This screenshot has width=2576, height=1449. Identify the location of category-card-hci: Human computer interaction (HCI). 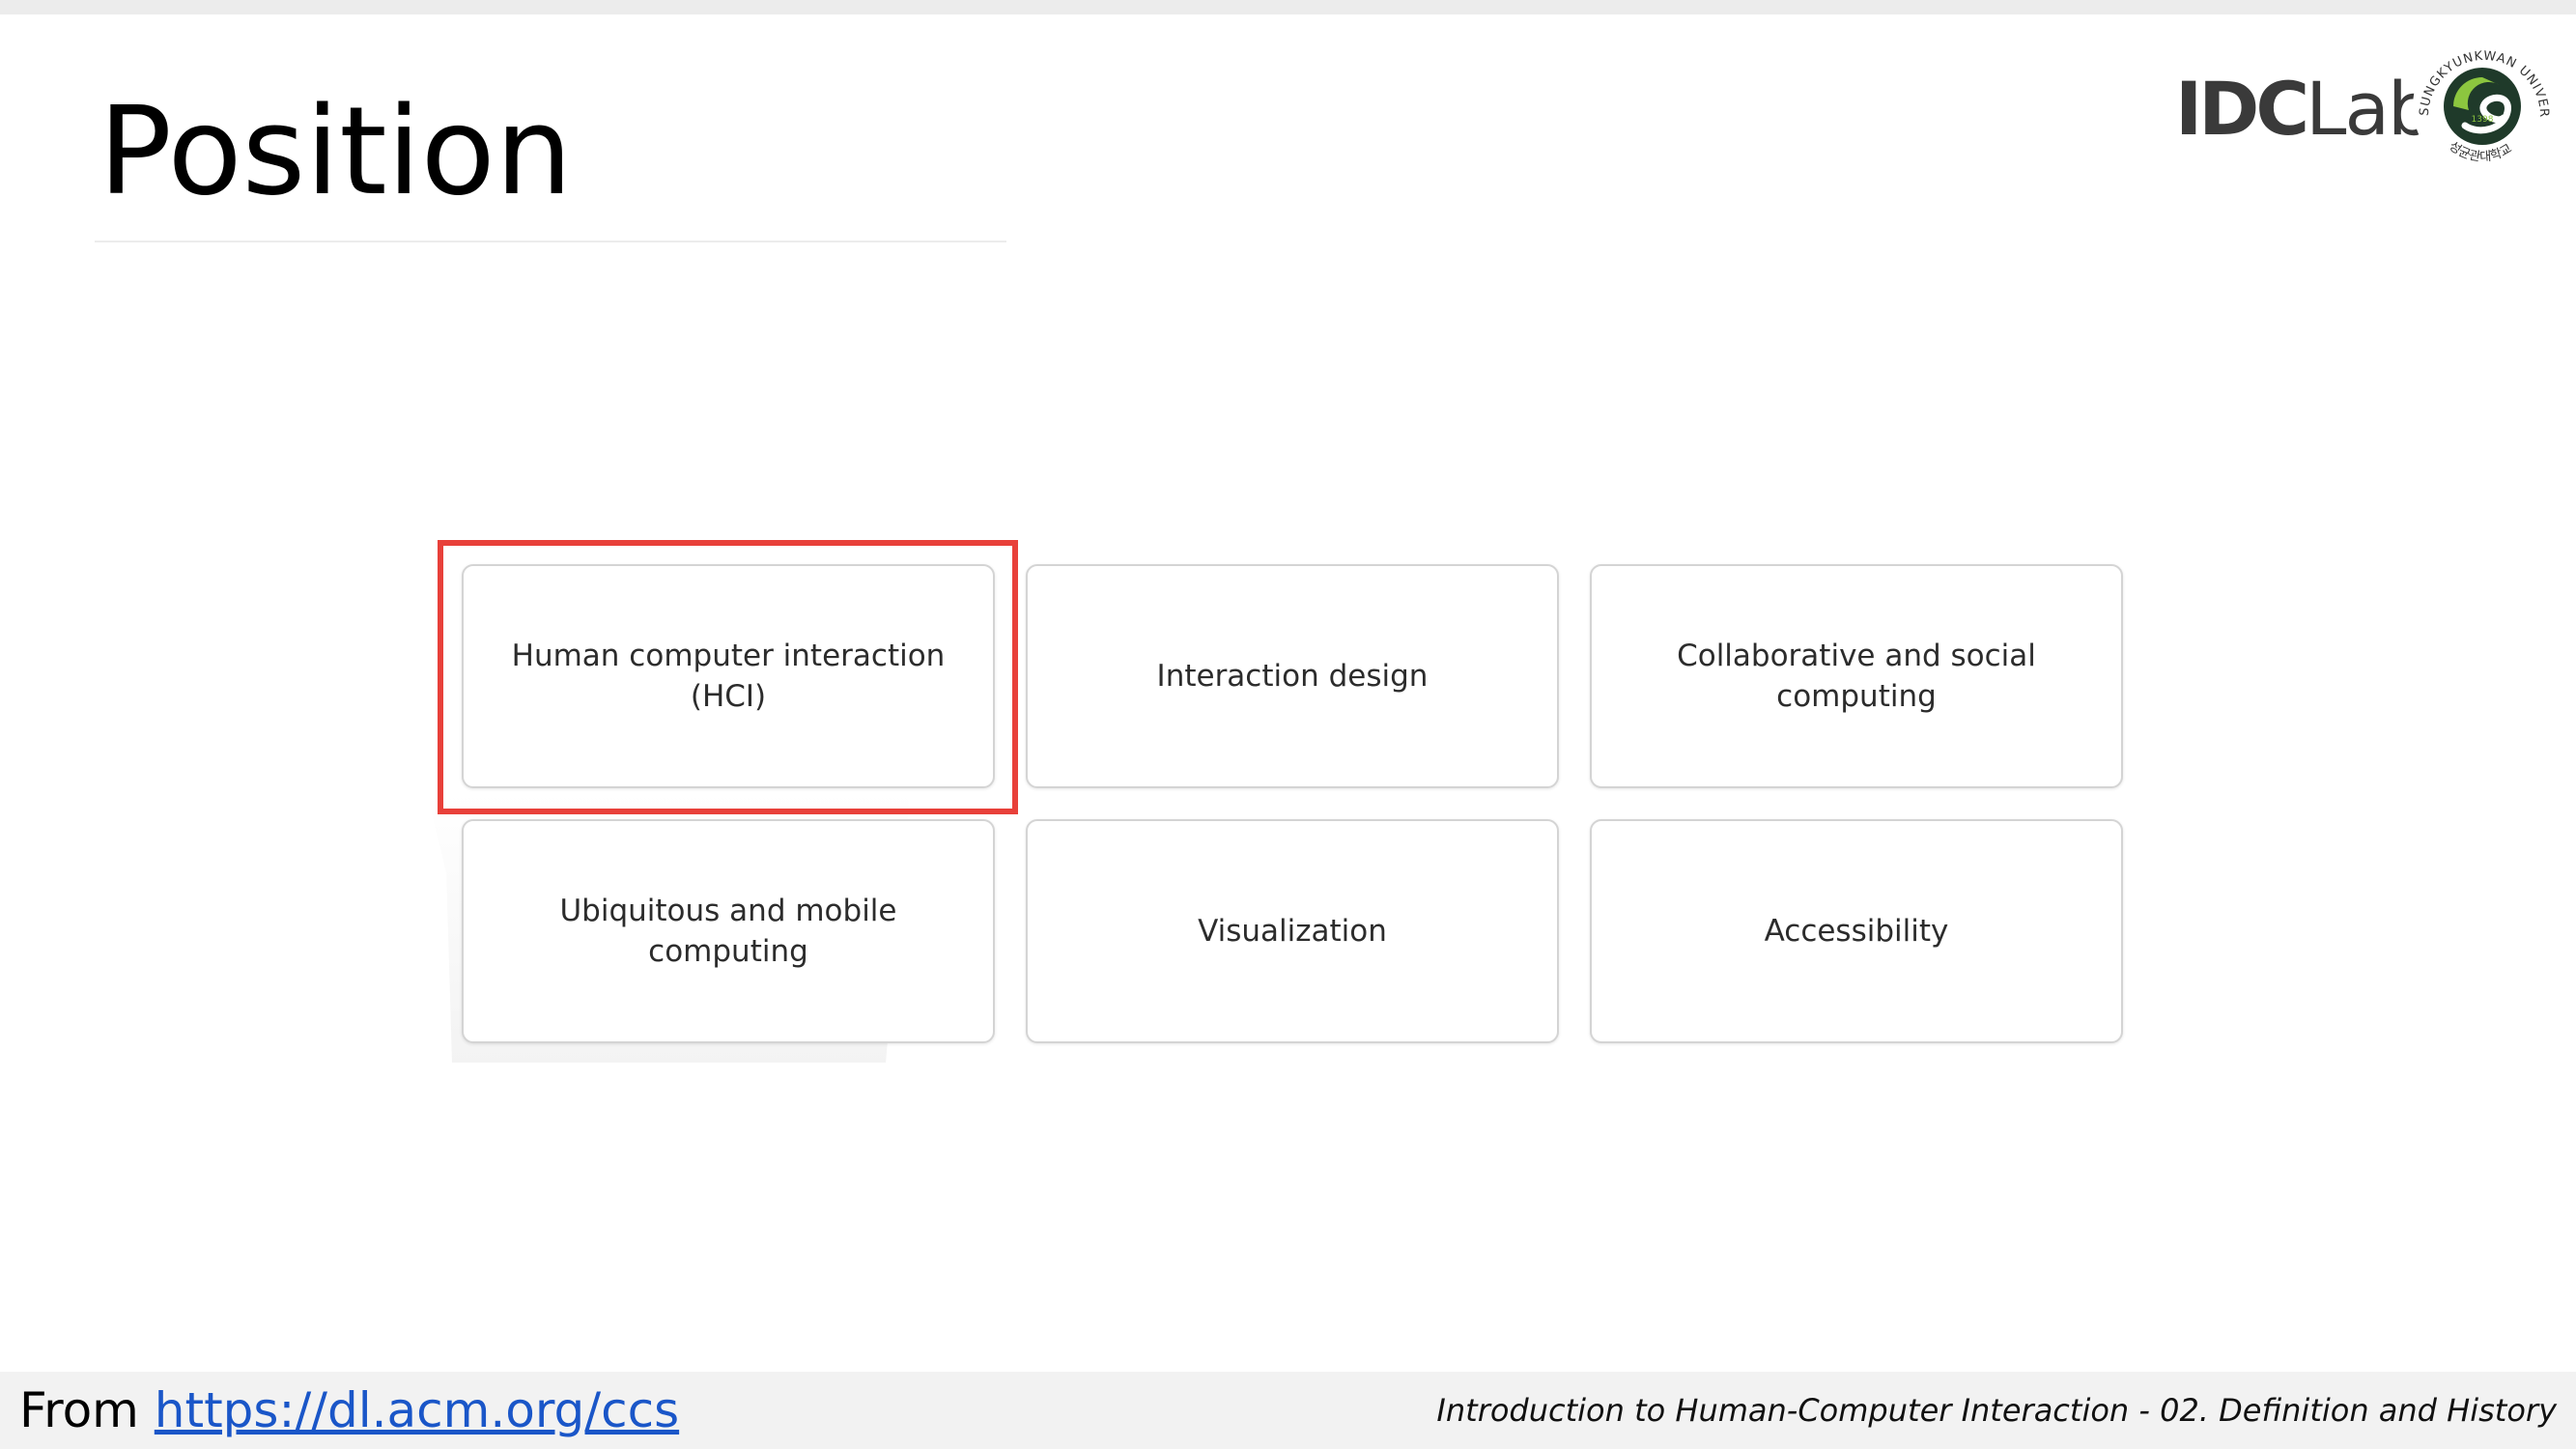
(728, 676).